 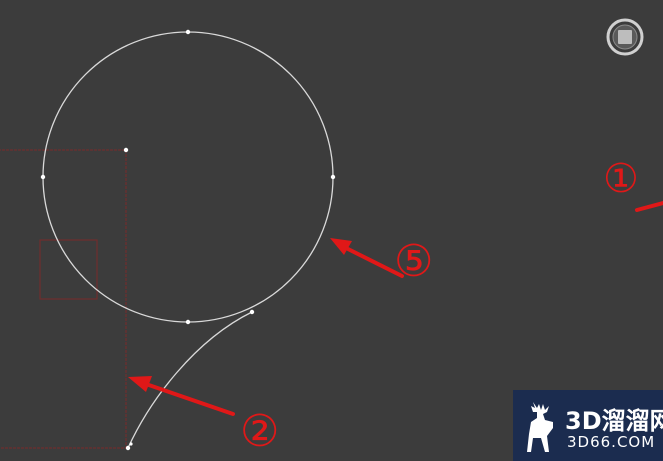 I want to click on selection-box-small, so click(x=68, y=269).